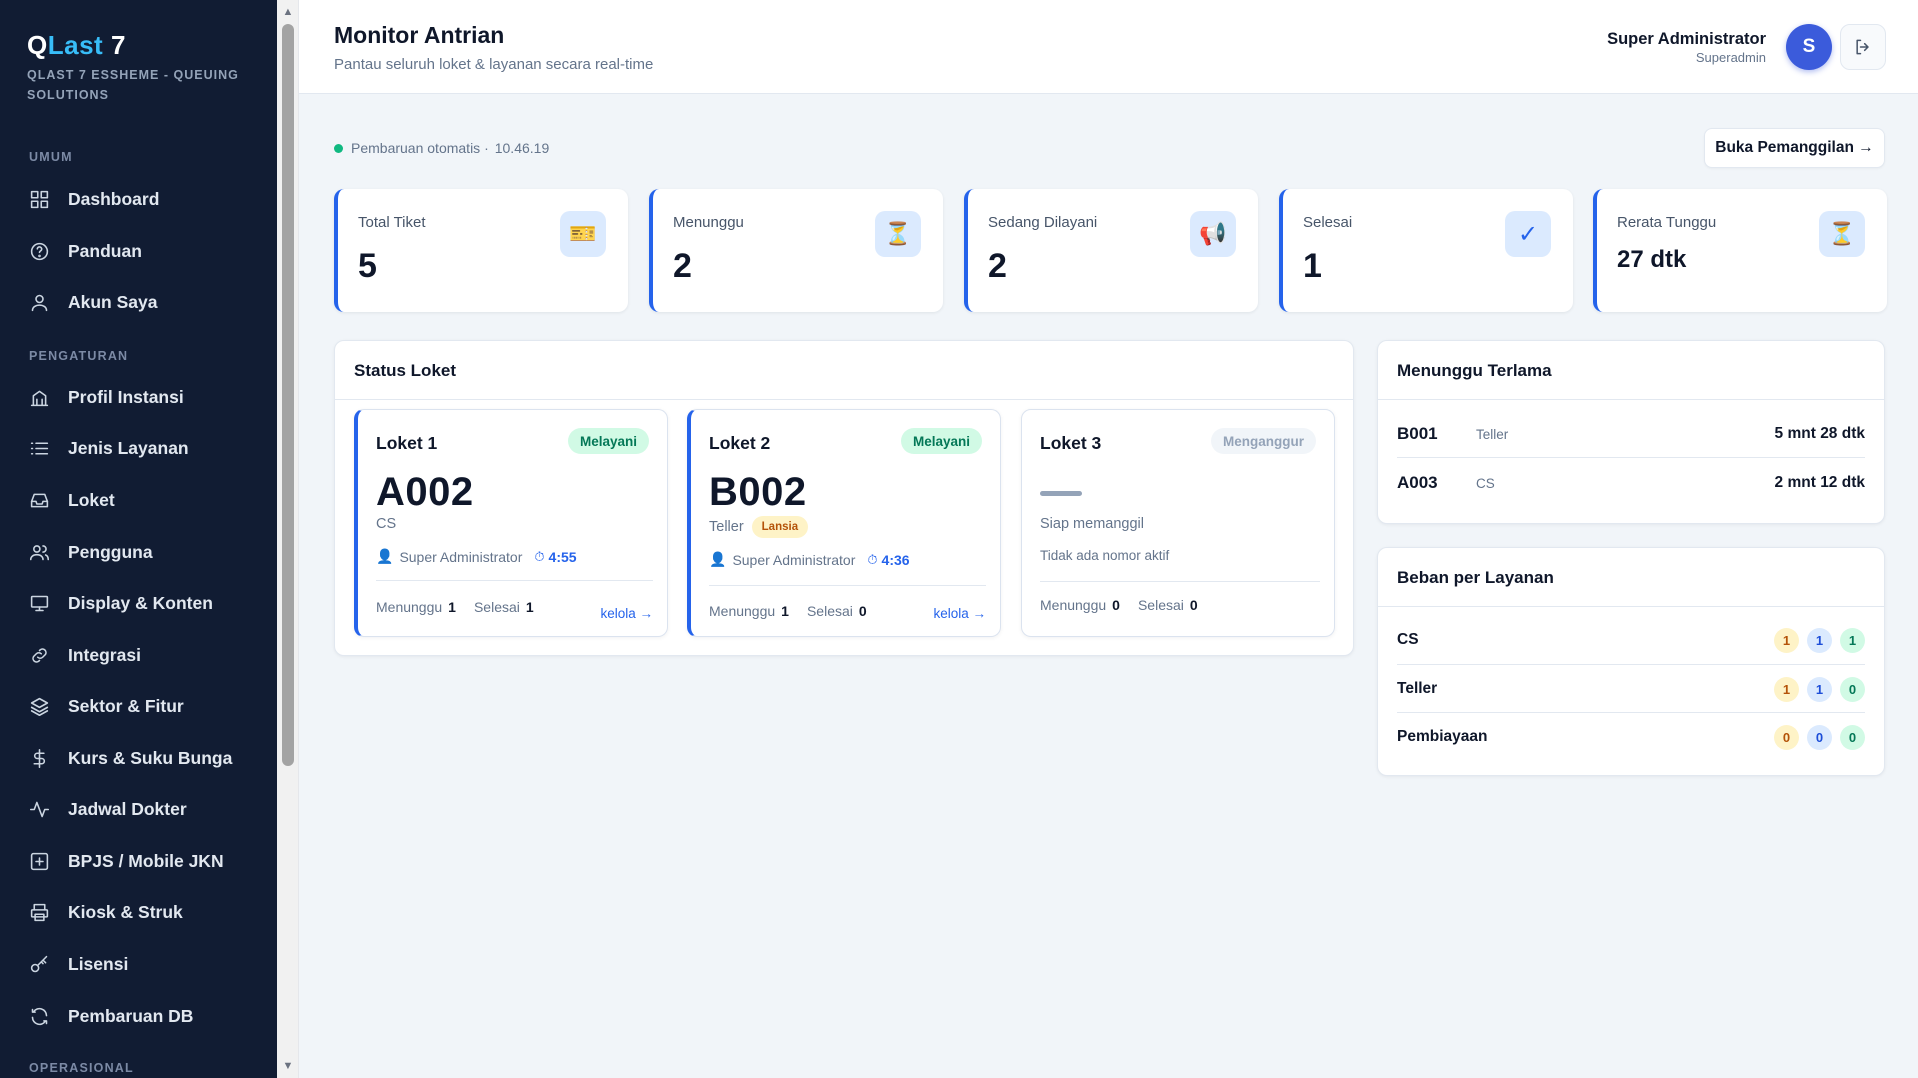 The height and width of the screenshot is (1078, 1918). What do you see at coordinates (288, 395) in the screenshot?
I see `scrollbar-thumb` at bounding box center [288, 395].